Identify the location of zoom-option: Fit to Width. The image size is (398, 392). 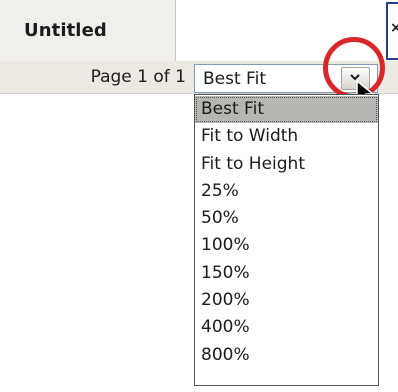
(286, 136).